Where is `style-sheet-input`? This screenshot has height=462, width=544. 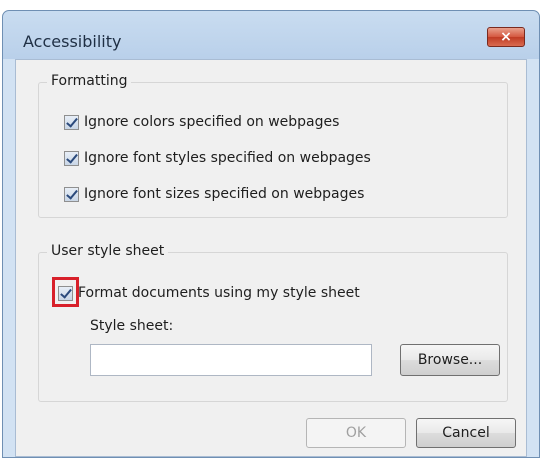 style-sheet-input is located at coordinates (231, 360).